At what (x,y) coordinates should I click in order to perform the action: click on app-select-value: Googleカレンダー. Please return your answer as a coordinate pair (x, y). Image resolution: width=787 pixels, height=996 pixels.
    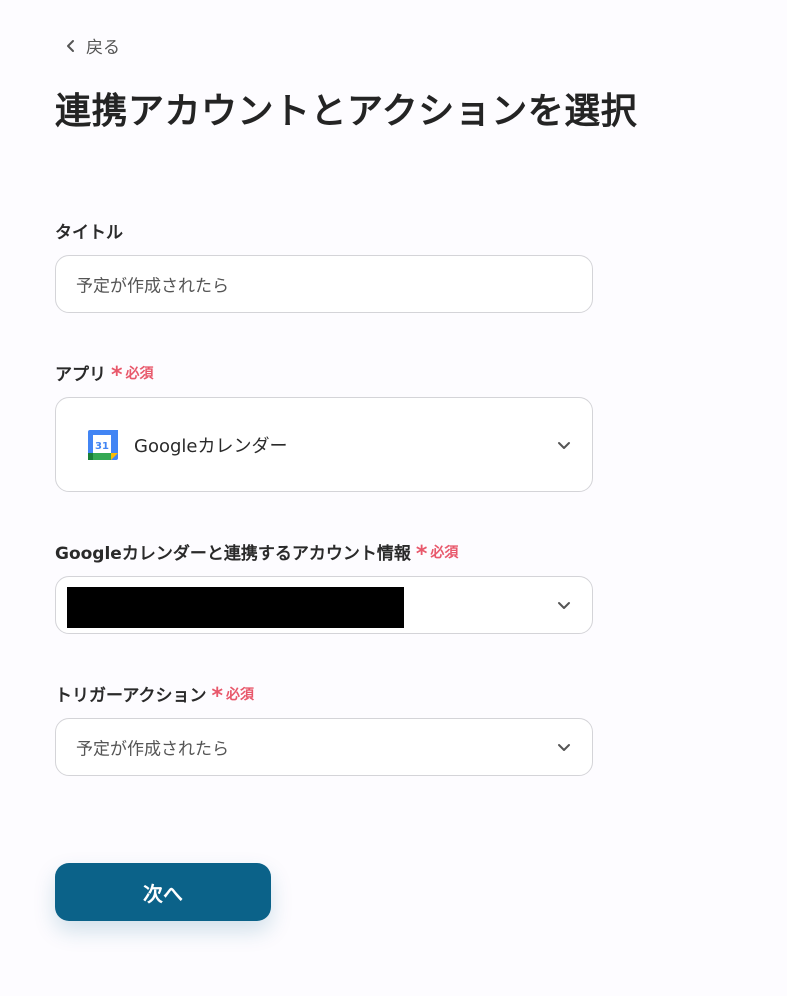
    Looking at the image, I should click on (211, 446).